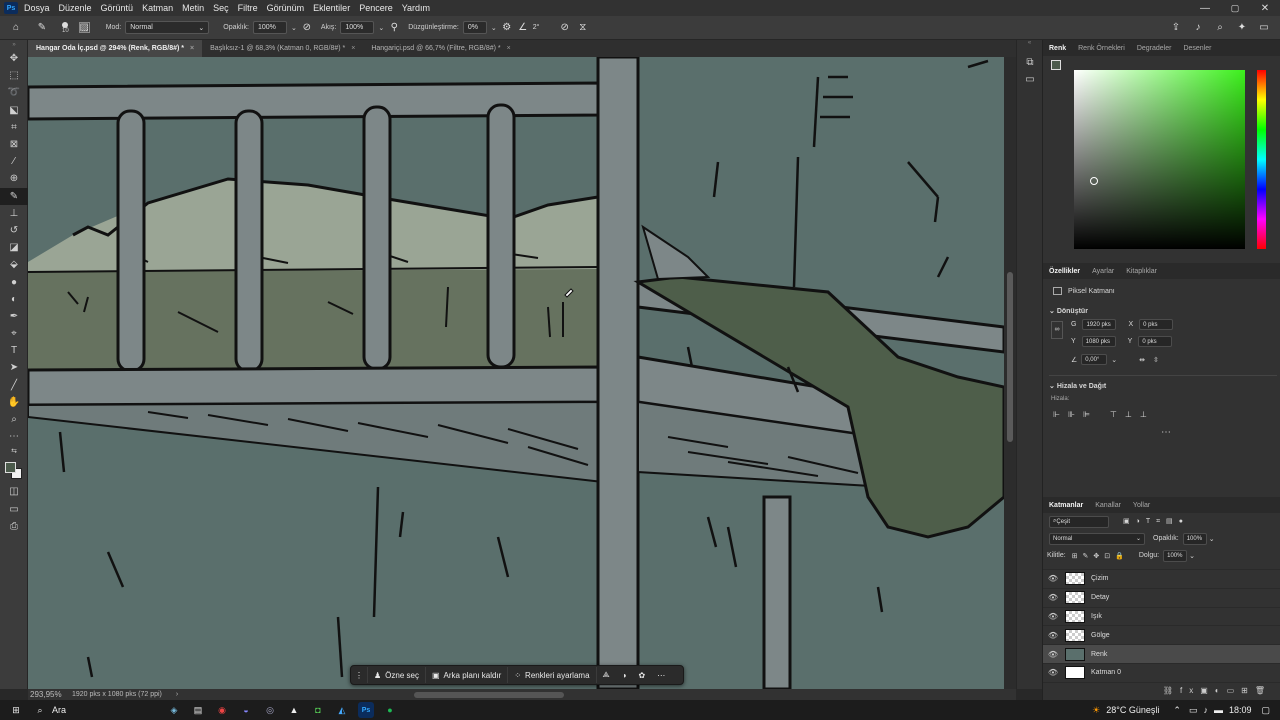  What do you see at coordinates (1086, 414) in the screenshot?
I see `align-right-icon: ⊫` at bounding box center [1086, 414].